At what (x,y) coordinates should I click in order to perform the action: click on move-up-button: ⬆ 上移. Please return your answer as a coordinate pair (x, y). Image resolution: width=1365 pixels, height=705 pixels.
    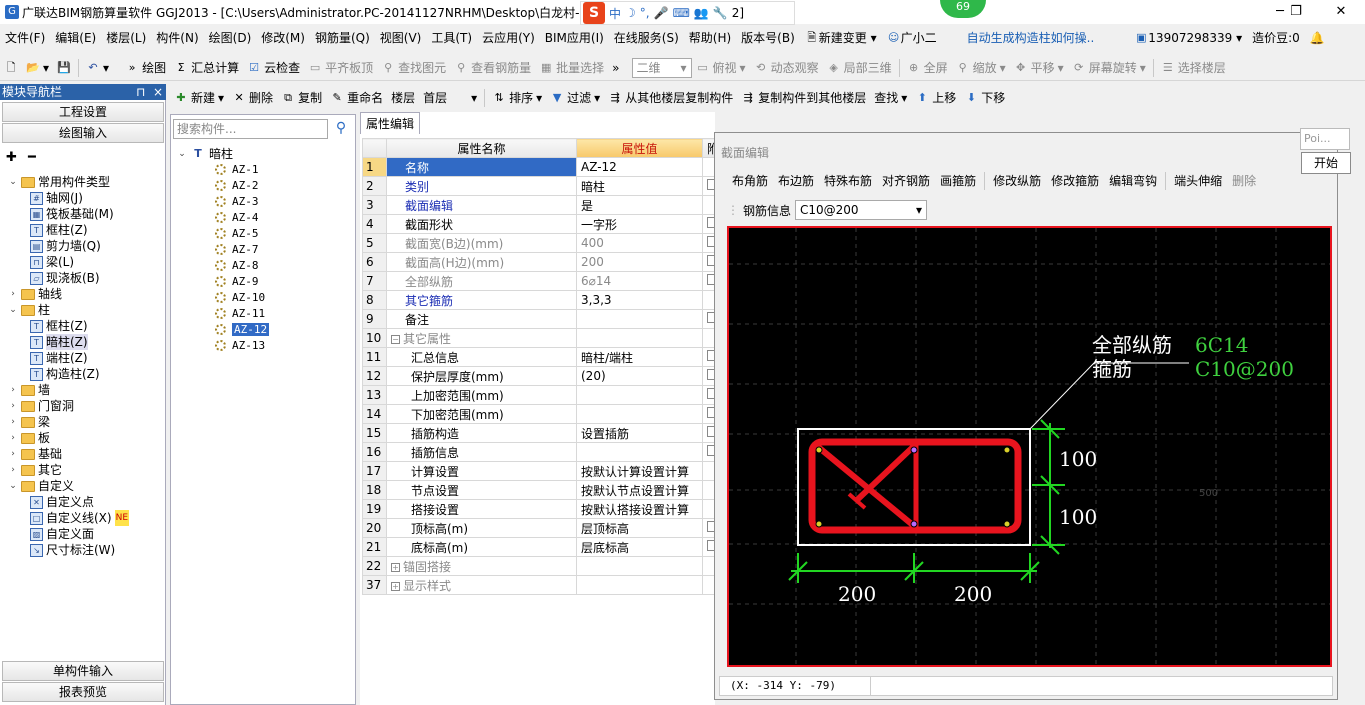
    Looking at the image, I should click on (935, 98).